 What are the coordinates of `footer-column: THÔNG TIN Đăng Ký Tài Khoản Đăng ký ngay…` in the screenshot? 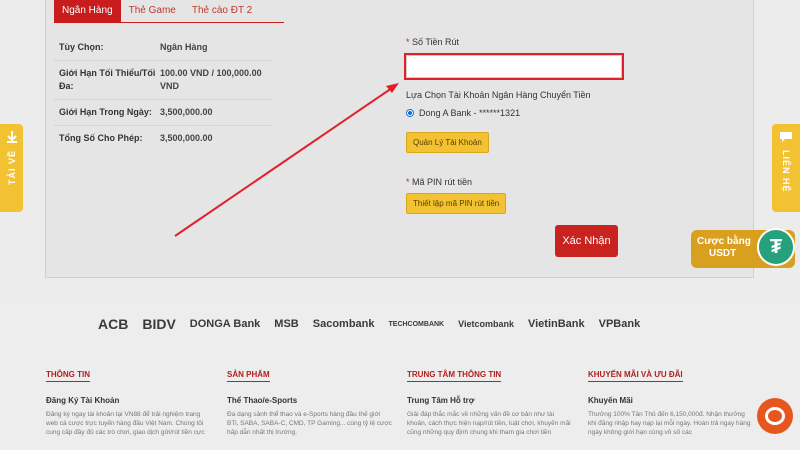 It's located at (128, 400).